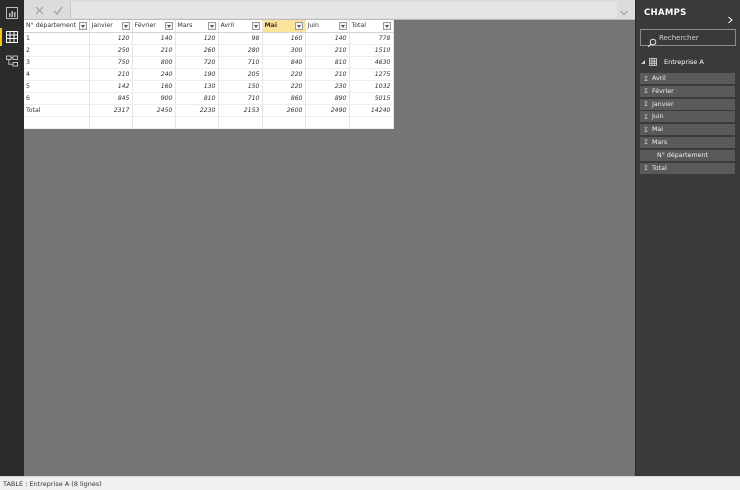 This screenshot has width=740, height=490. Describe the element at coordinates (240, 86) in the screenshot. I see `table-cell: 150` at that location.